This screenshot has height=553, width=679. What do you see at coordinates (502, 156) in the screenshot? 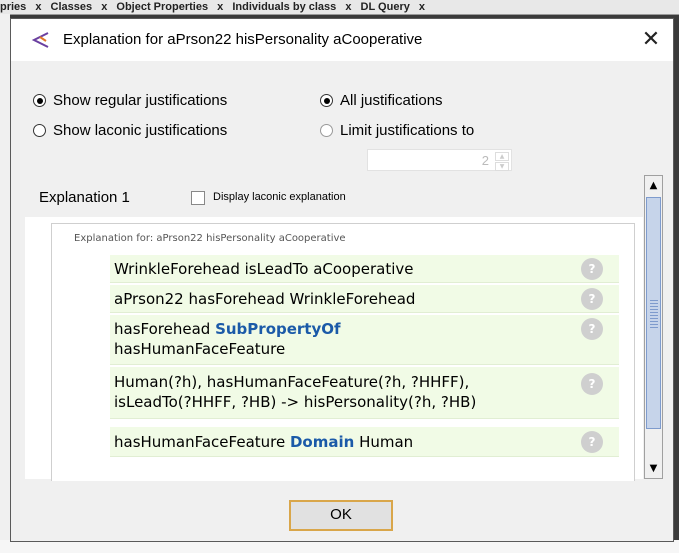
I see `spinner-up-icon: ▲` at bounding box center [502, 156].